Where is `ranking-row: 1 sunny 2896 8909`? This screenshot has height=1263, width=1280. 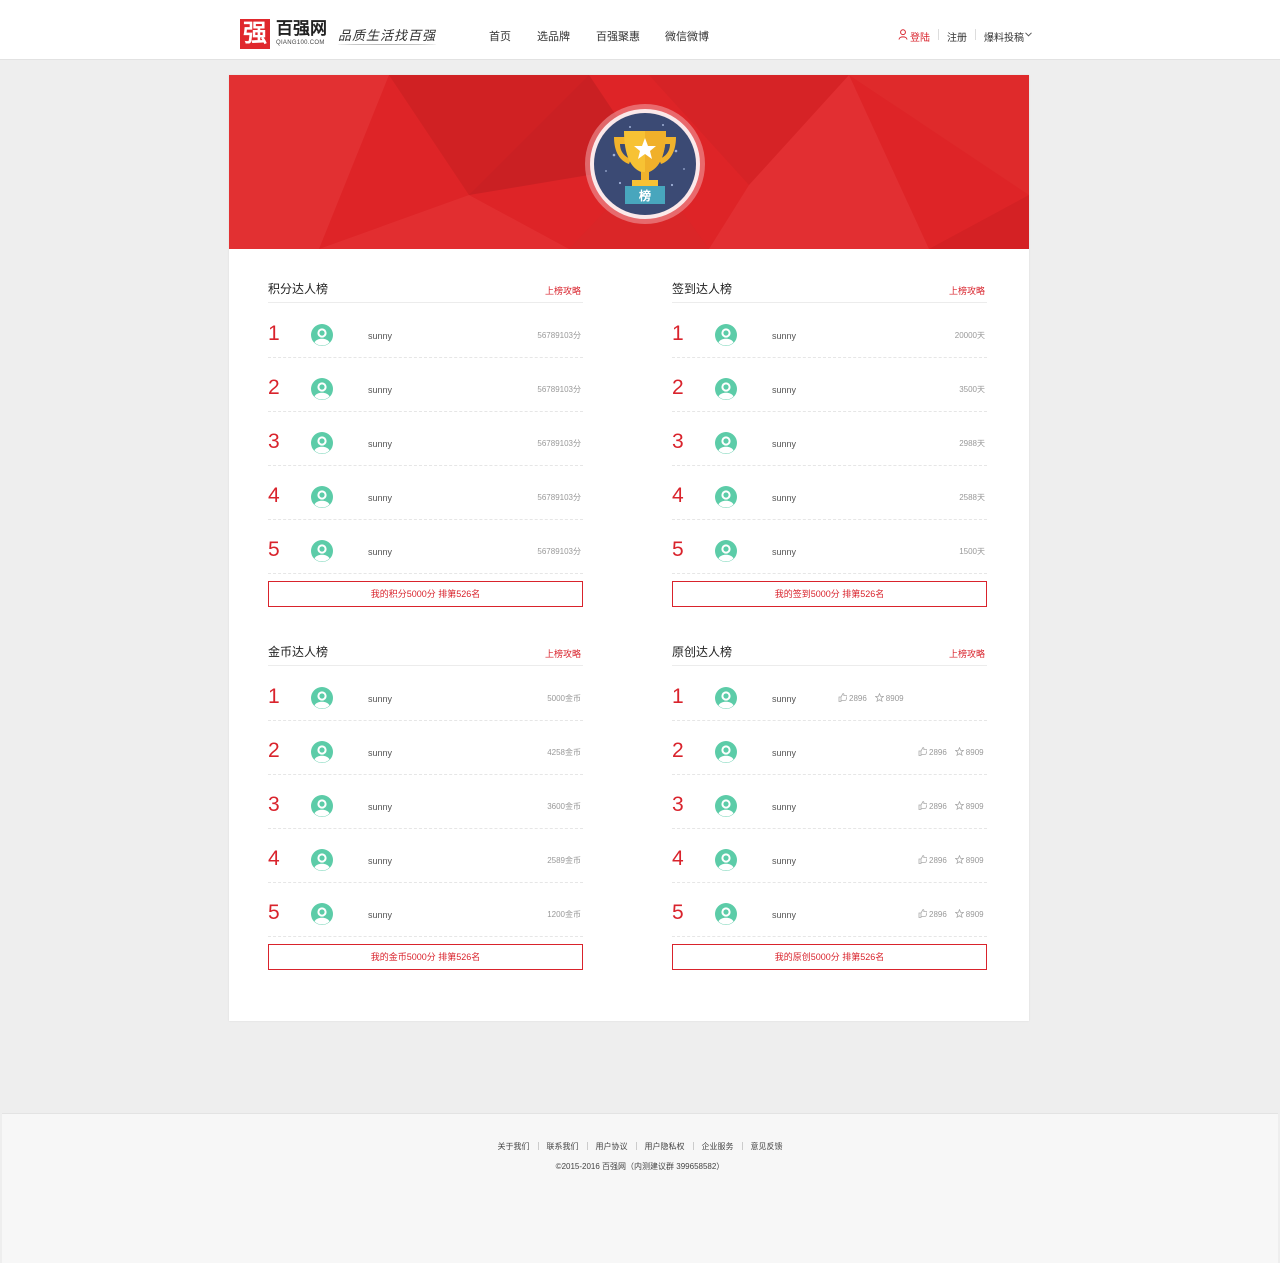 ranking-row: 1 sunny 2896 8909 is located at coordinates (829, 694).